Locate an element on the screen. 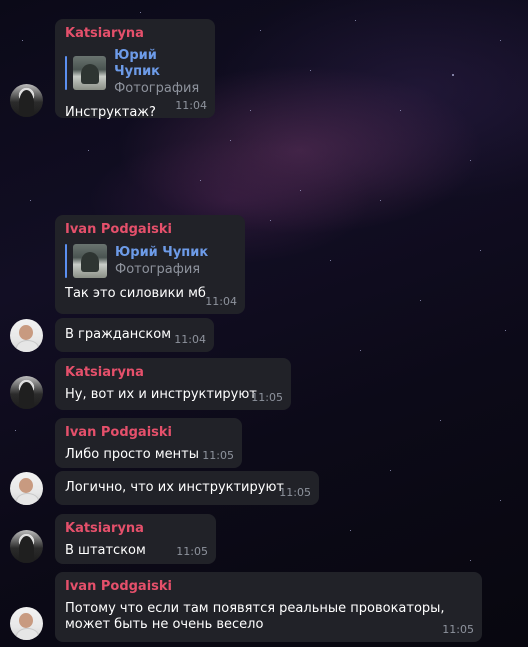  message-bubble: Логично, что их инструктируют 11:05 is located at coordinates (187, 488).